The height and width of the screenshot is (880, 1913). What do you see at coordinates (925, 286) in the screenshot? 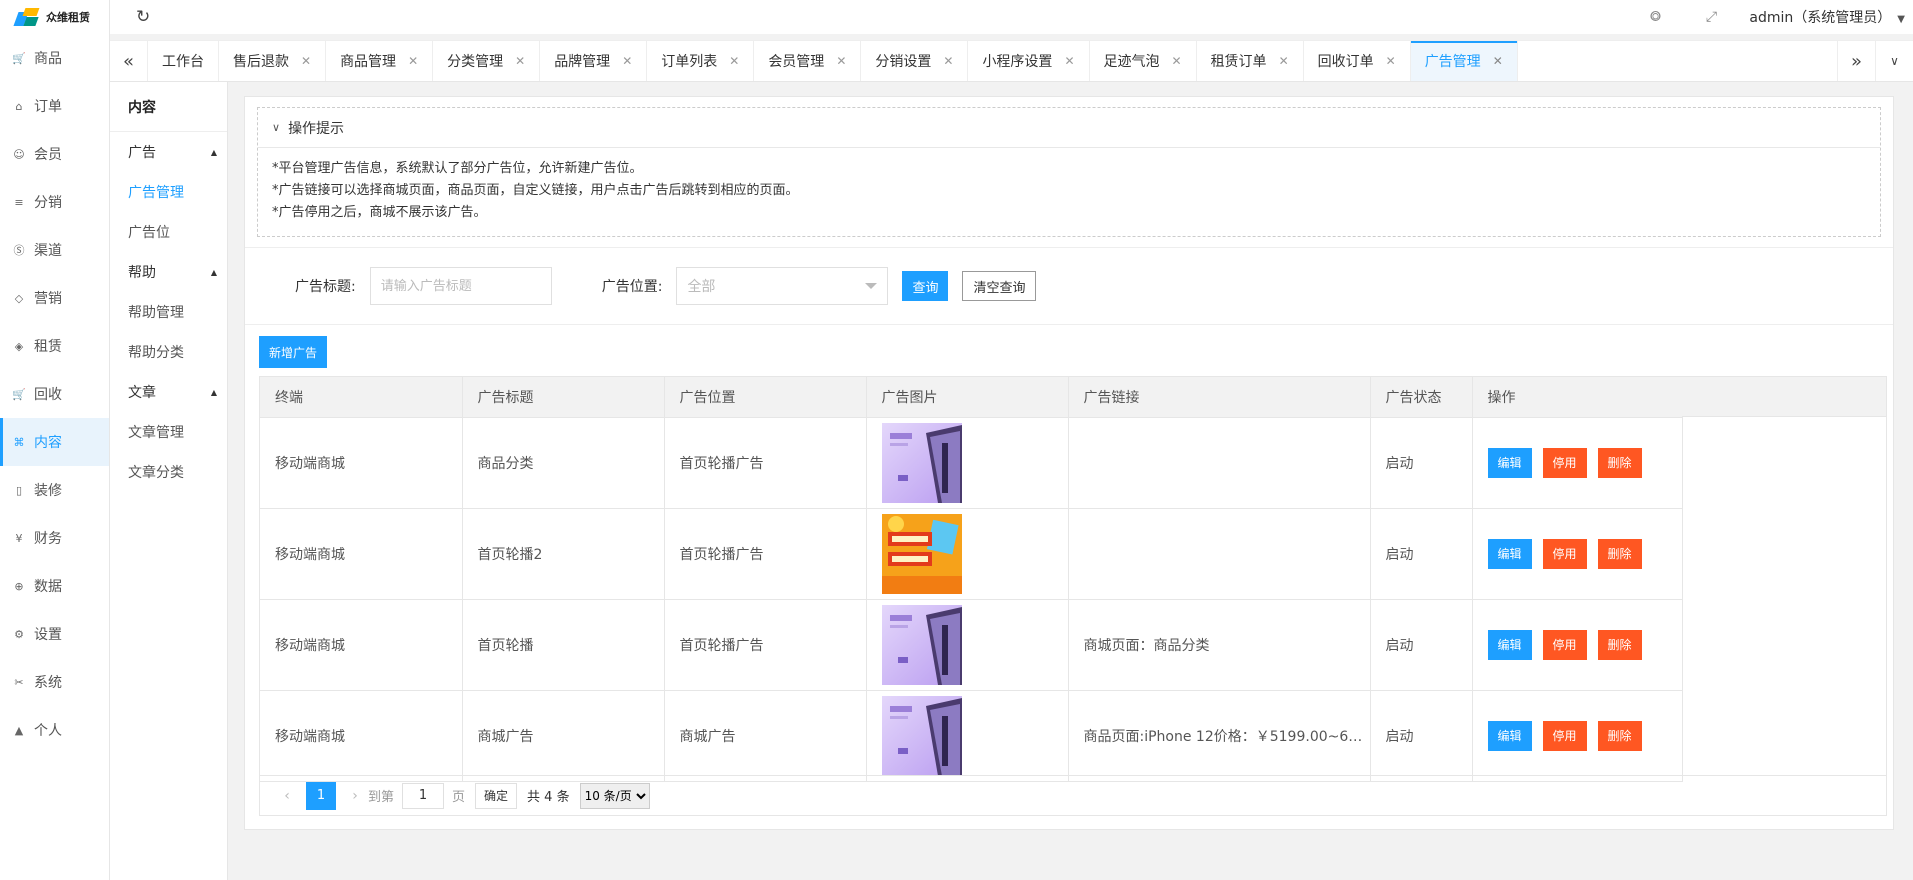
I see `query-button: 查询` at bounding box center [925, 286].